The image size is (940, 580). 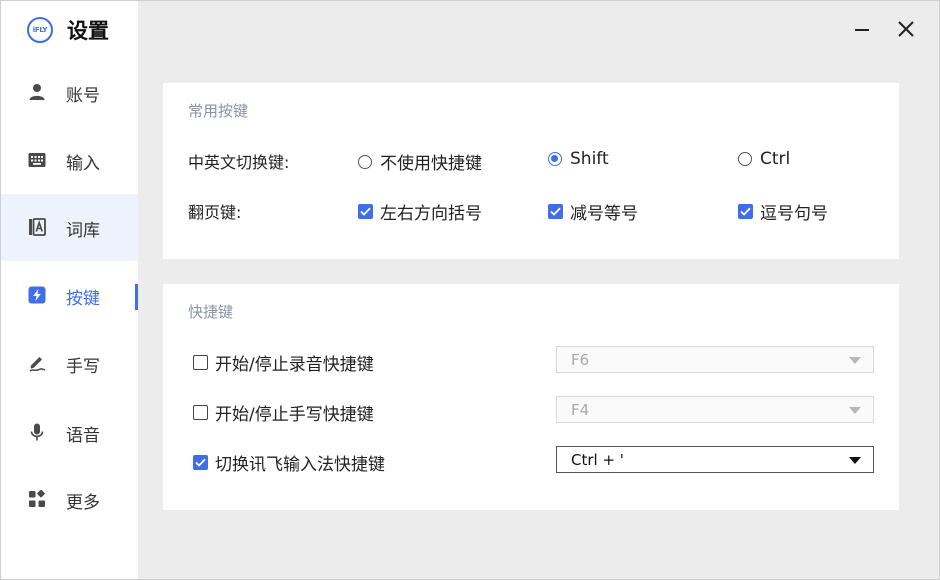 What do you see at coordinates (862, 29) in the screenshot?
I see `minimize-button` at bounding box center [862, 29].